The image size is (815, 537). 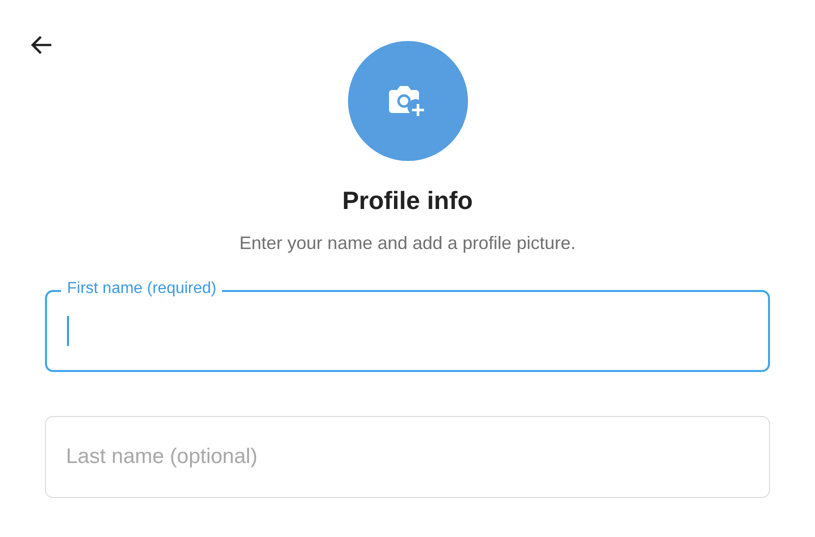 What do you see at coordinates (407, 243) in the screenshot?
I see `subtitle: Enter your name and add a profile picture.` at bounding box center [407, 243].